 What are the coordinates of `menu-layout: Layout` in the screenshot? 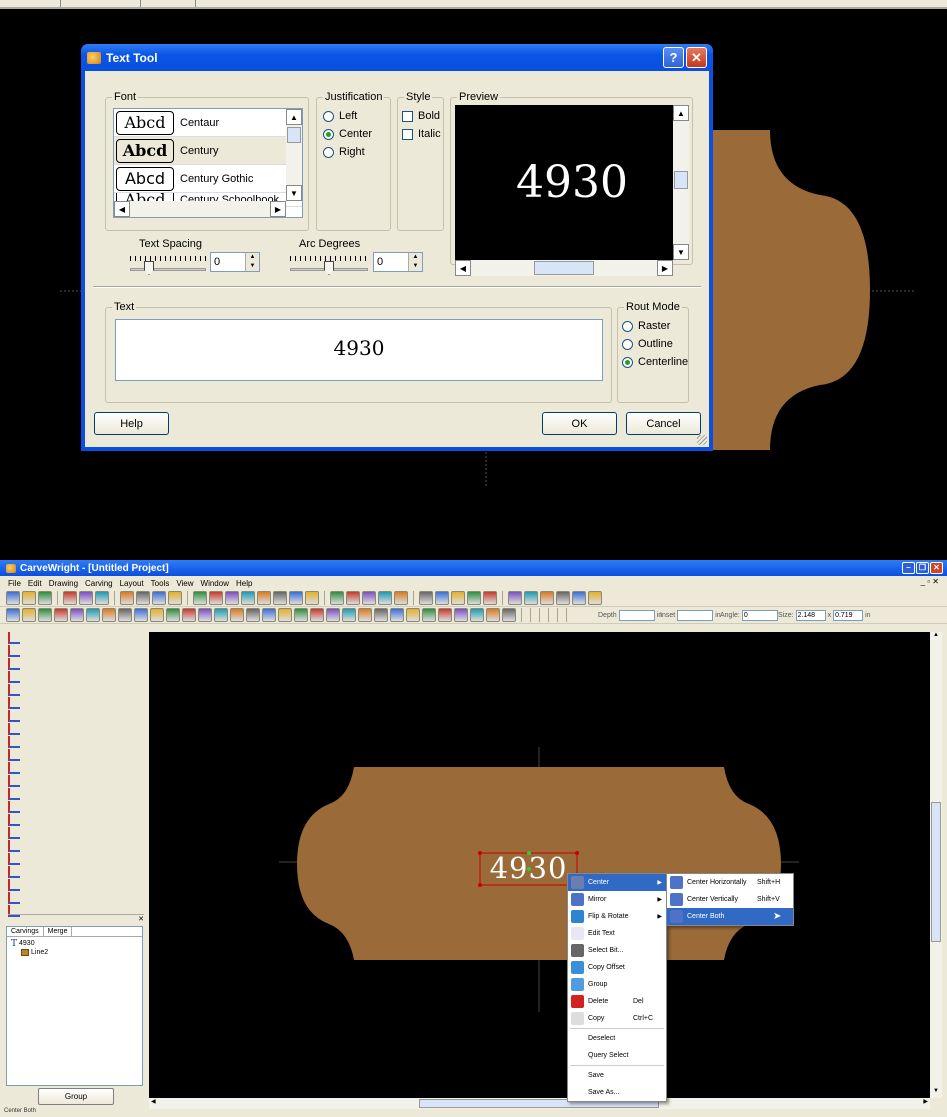 It's located at (132, 583).